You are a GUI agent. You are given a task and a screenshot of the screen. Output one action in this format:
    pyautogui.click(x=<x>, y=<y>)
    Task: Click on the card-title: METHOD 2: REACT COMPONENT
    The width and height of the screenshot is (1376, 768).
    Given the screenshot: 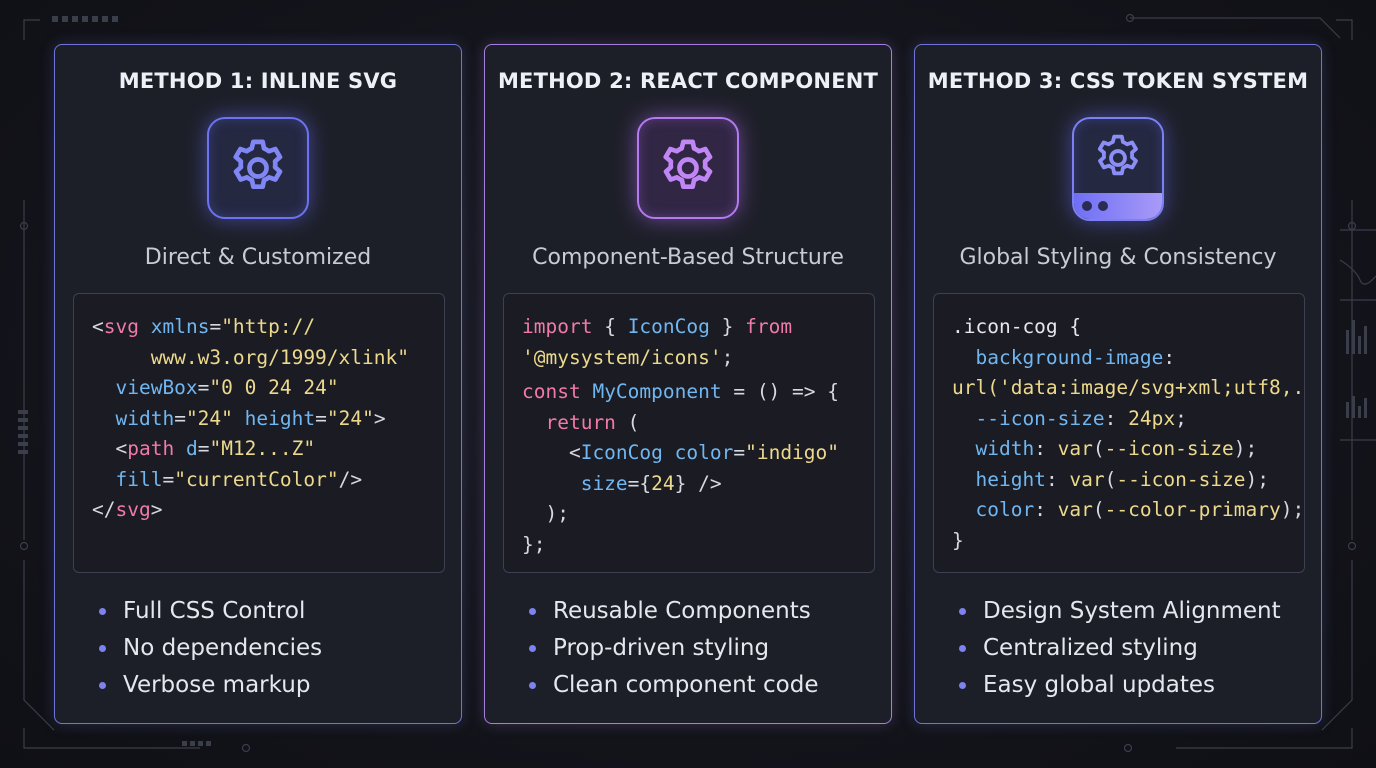 What is the action you would take?
    pyautogui.click(x=688, y=81)
    